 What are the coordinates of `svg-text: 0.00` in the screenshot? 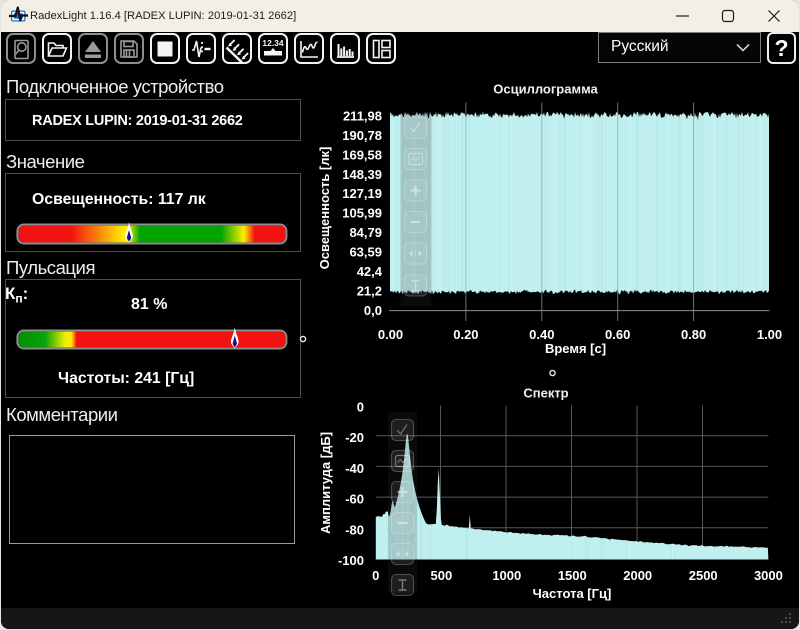 It's located at (390, 334).